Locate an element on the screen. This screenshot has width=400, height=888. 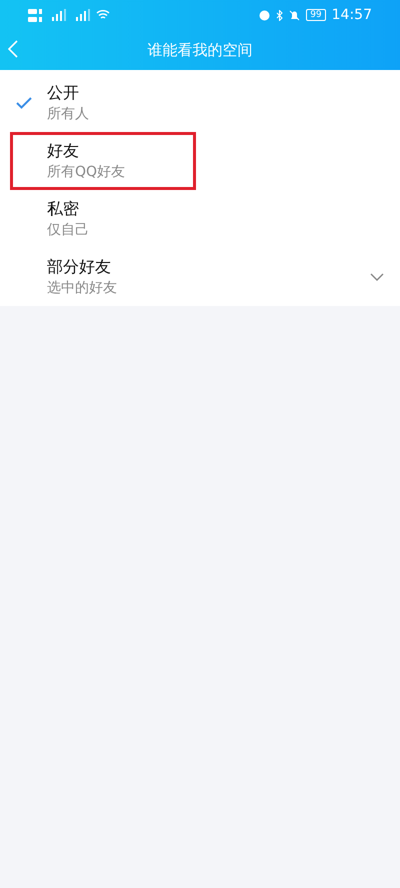
battery-level: 99 is located at coordinates (316, 15).